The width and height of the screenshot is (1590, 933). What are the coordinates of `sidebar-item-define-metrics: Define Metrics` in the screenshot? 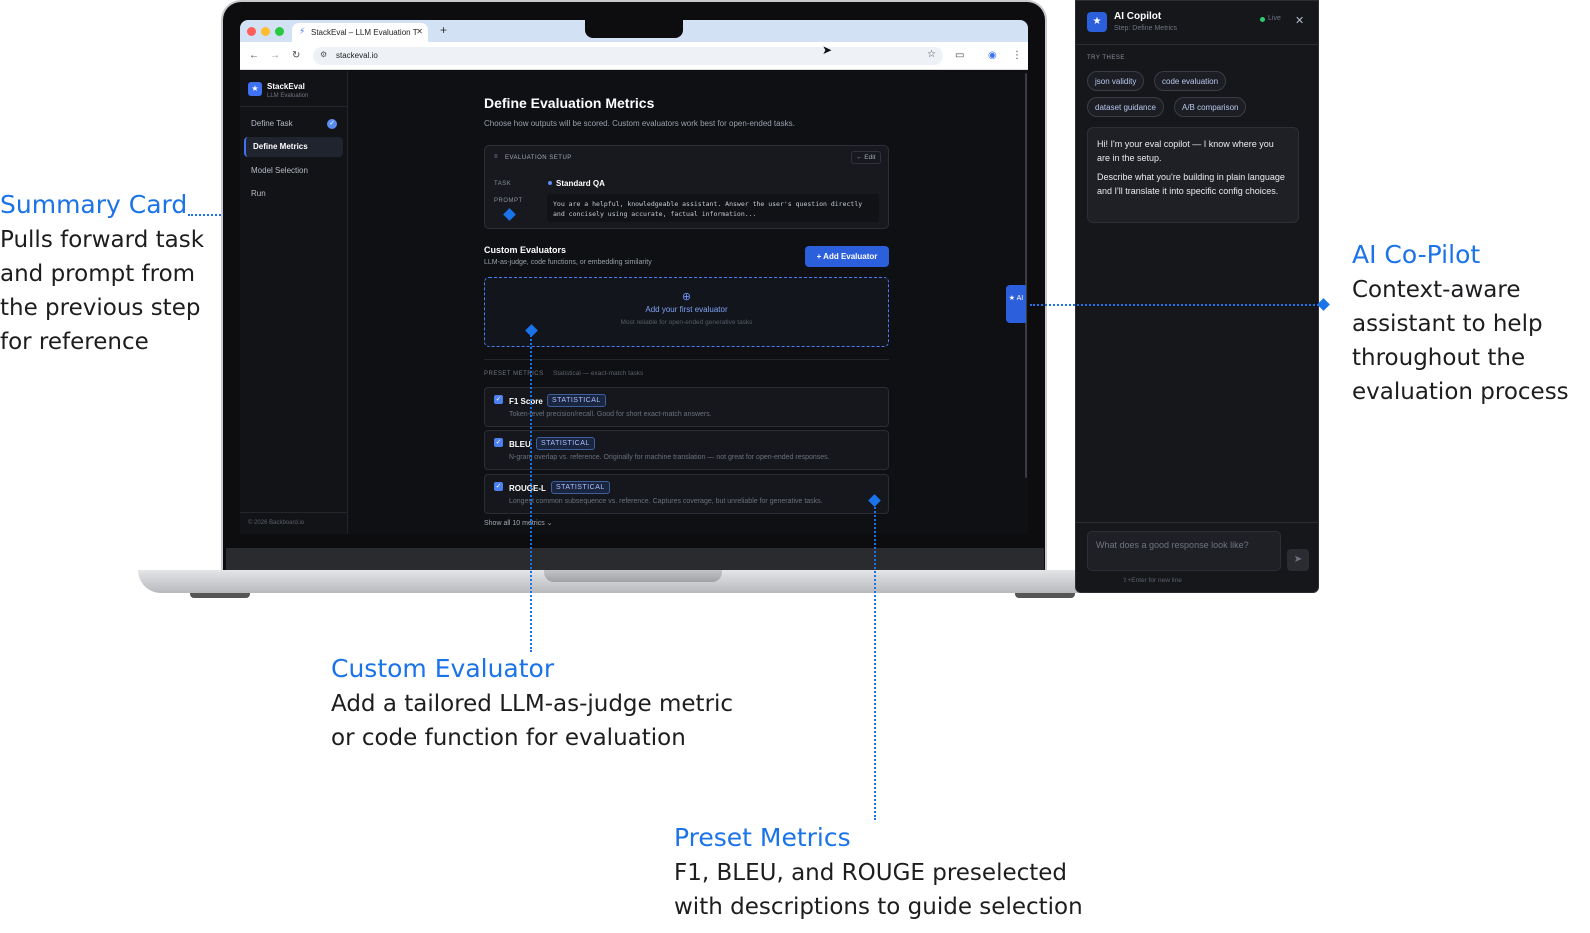 It's located at (293, 147).